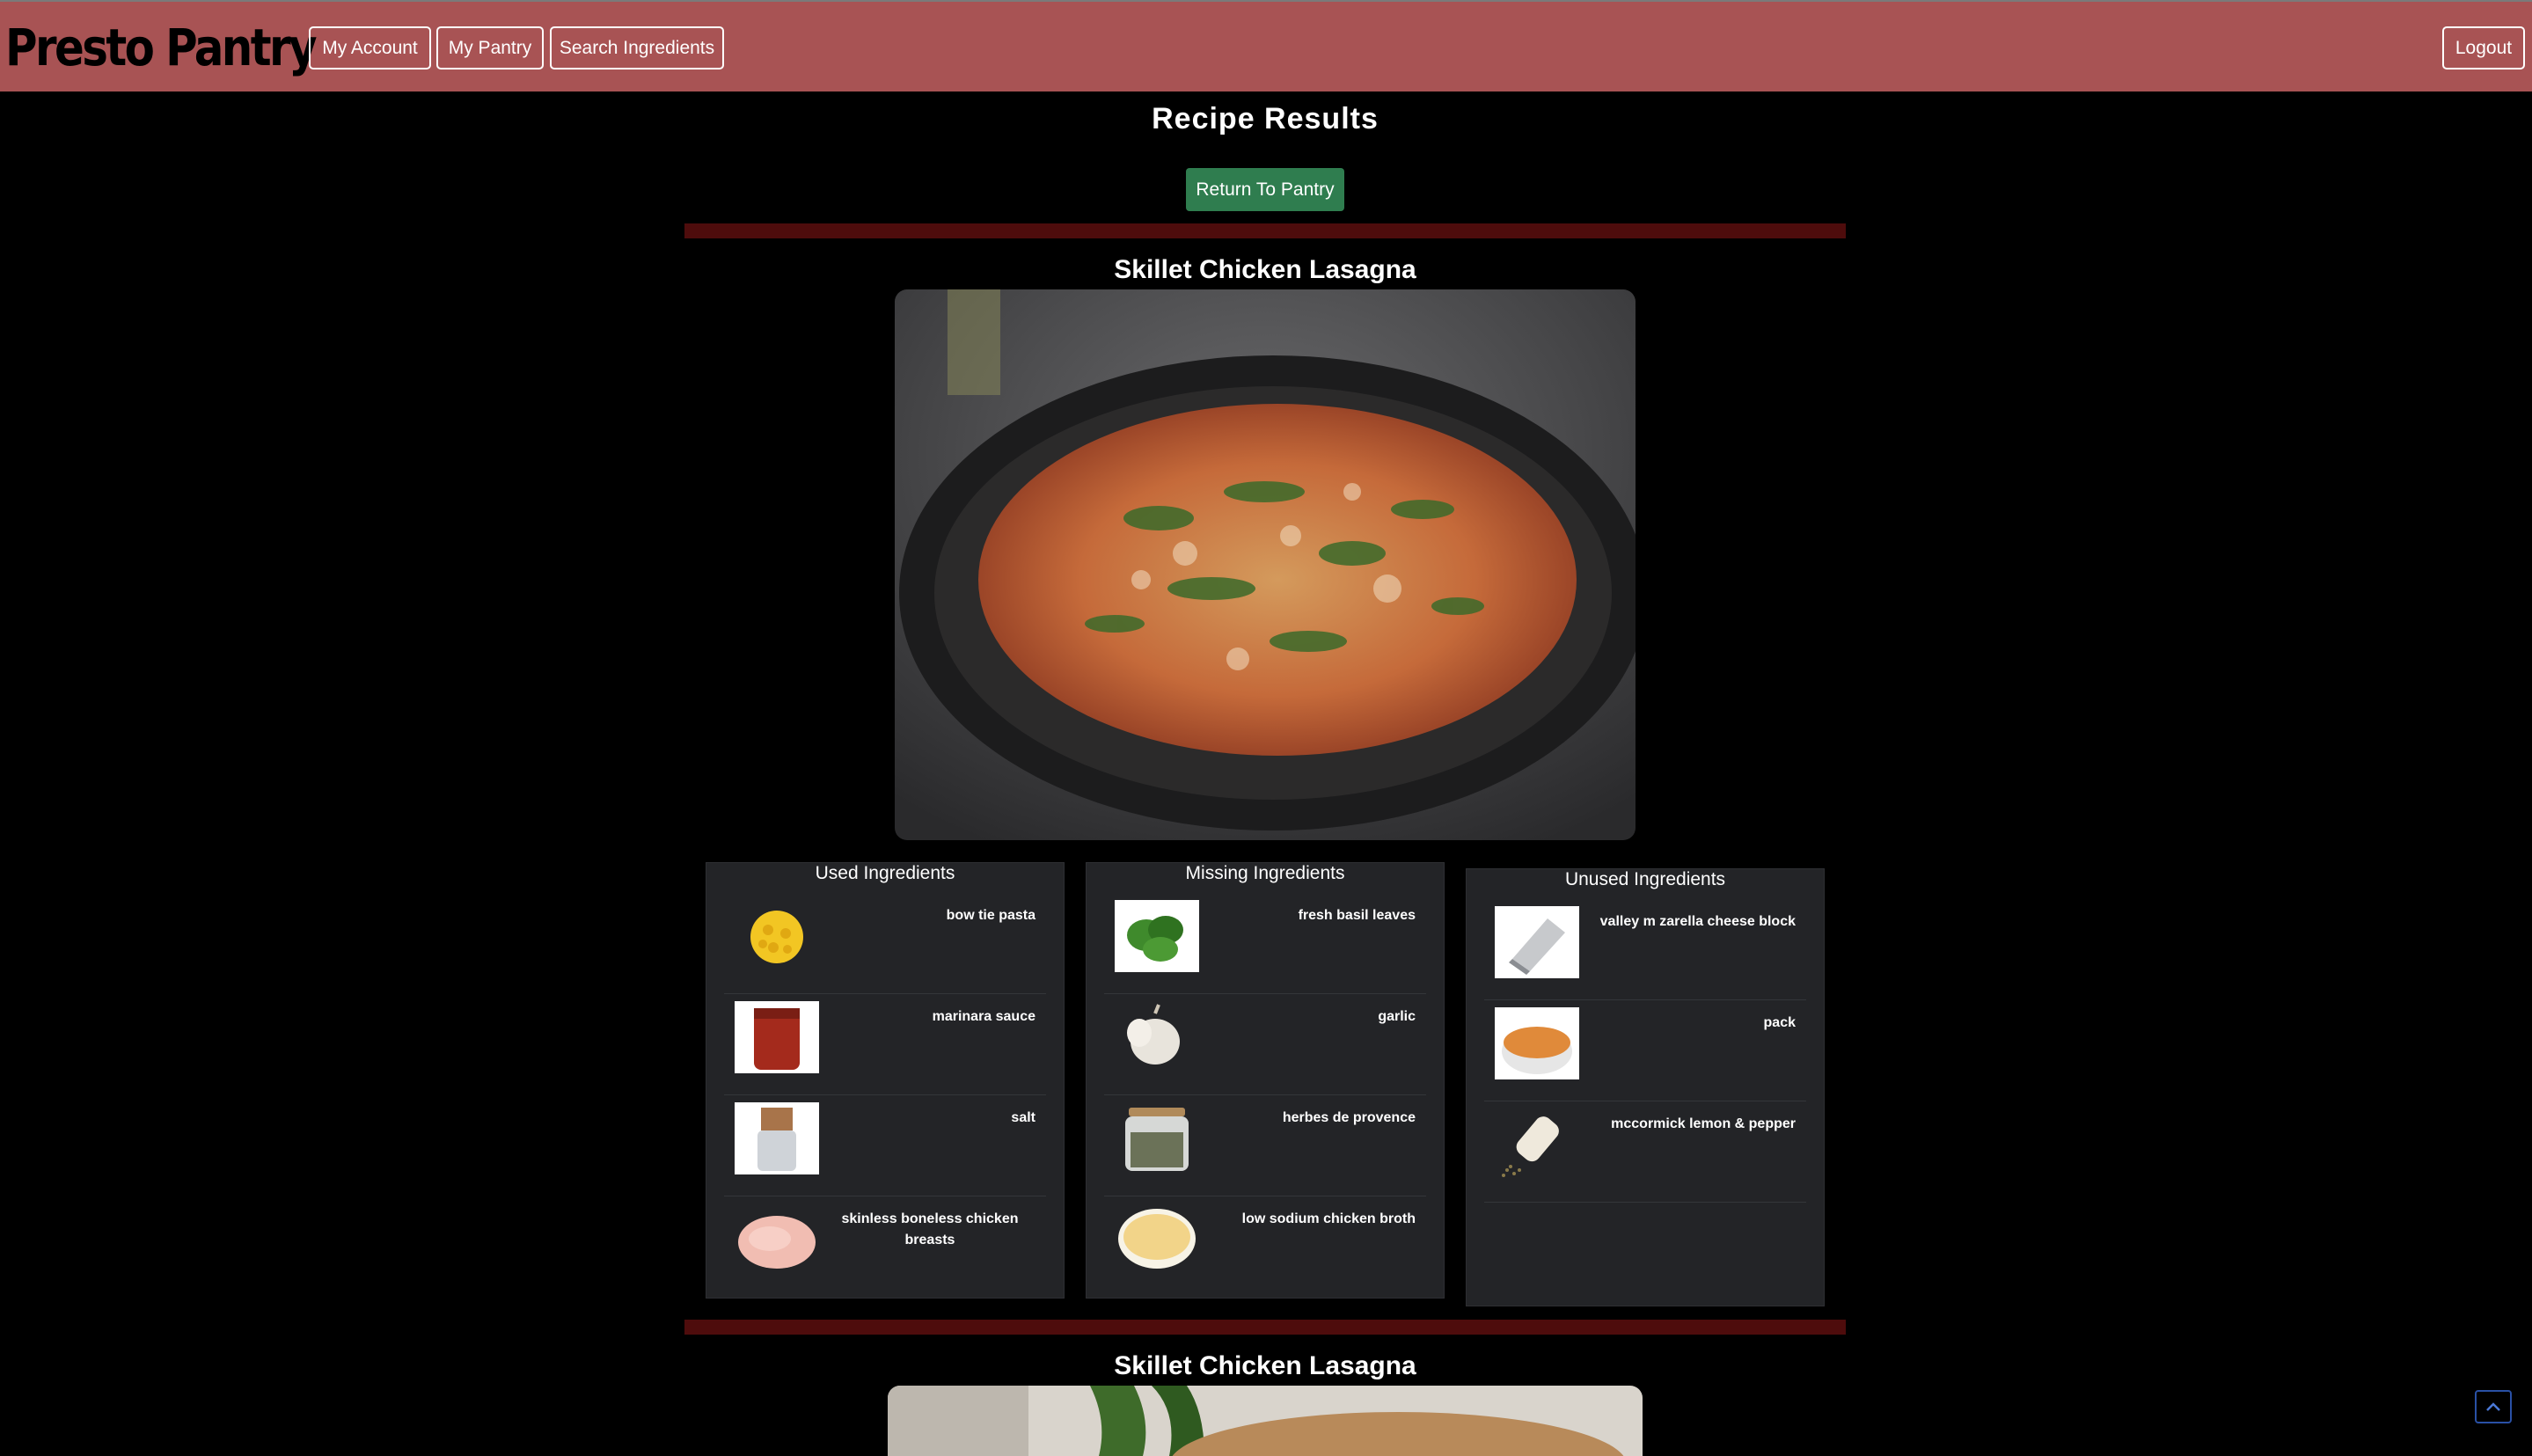 The image size is (2532, 1456). I want to click on my-account-button: My Account, so click(370, 48).